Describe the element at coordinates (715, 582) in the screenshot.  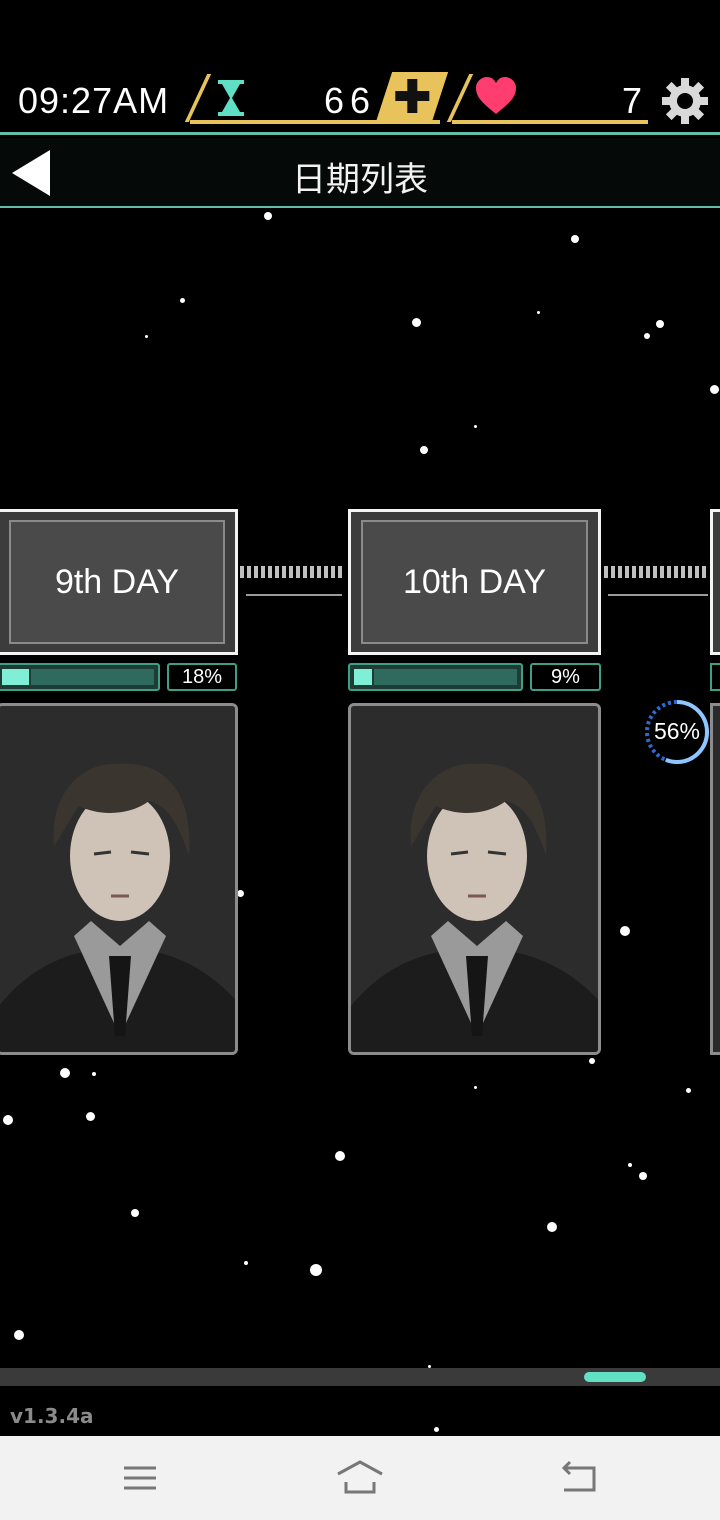
I see `next-day-card-edge` at that location.